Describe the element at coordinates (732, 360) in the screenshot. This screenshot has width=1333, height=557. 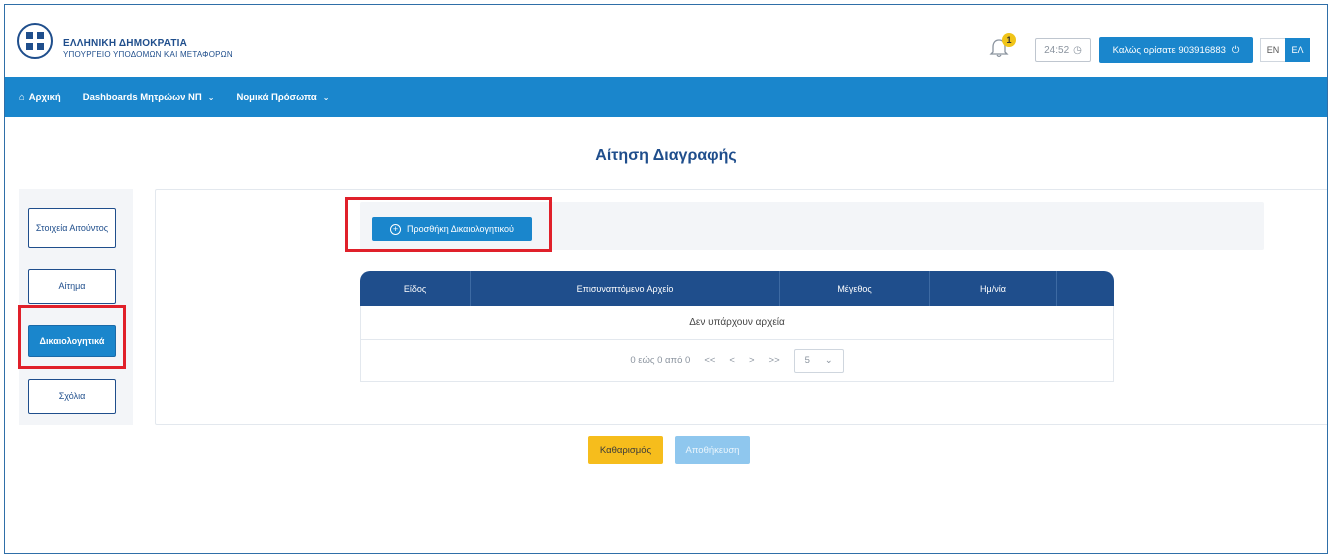
I see `prev-page-button: <` at that location.